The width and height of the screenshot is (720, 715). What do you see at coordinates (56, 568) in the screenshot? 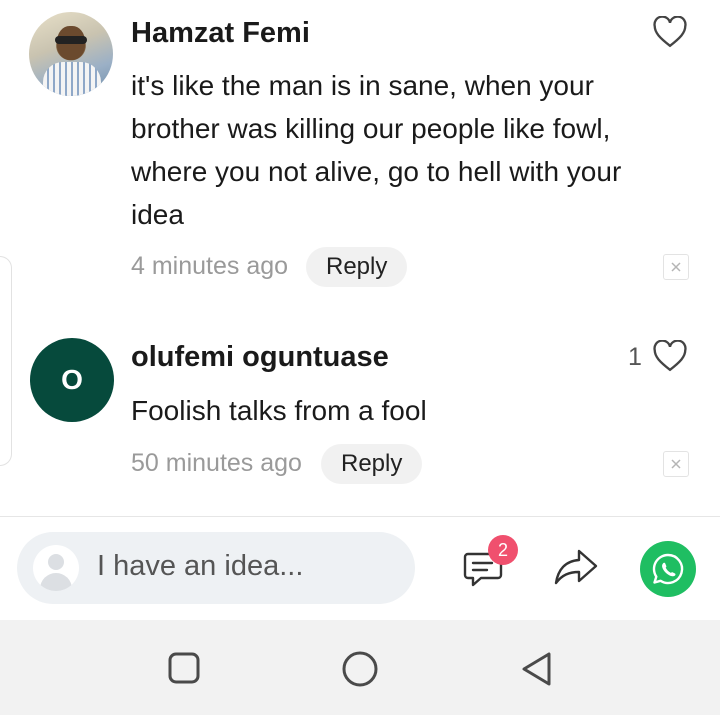
I see `default-avatar-icon` at bounding box center [56, 568].